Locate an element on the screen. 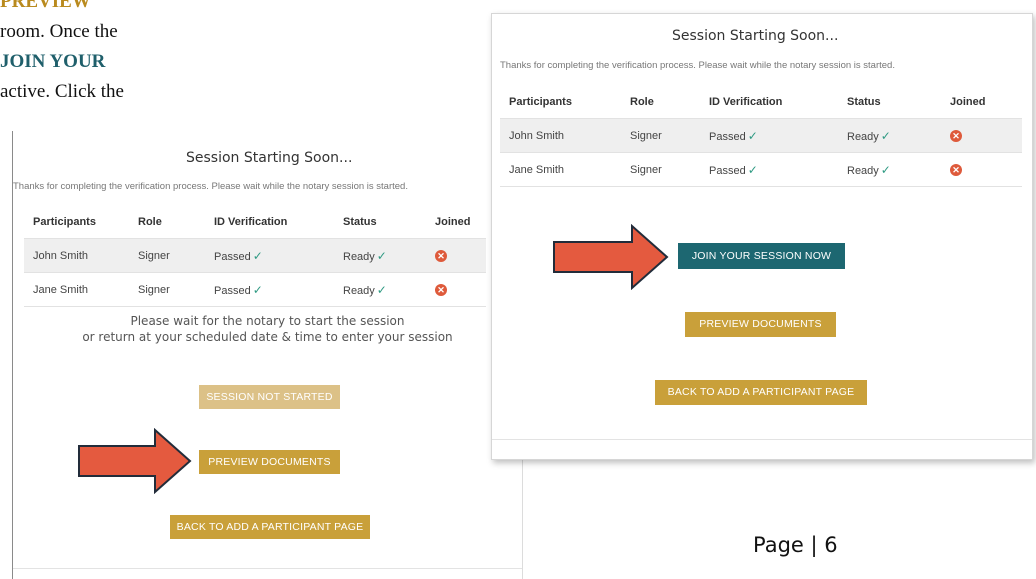  join-session-button: JOIN YOUR SESSION NOW is located at coordinates (761, 256).